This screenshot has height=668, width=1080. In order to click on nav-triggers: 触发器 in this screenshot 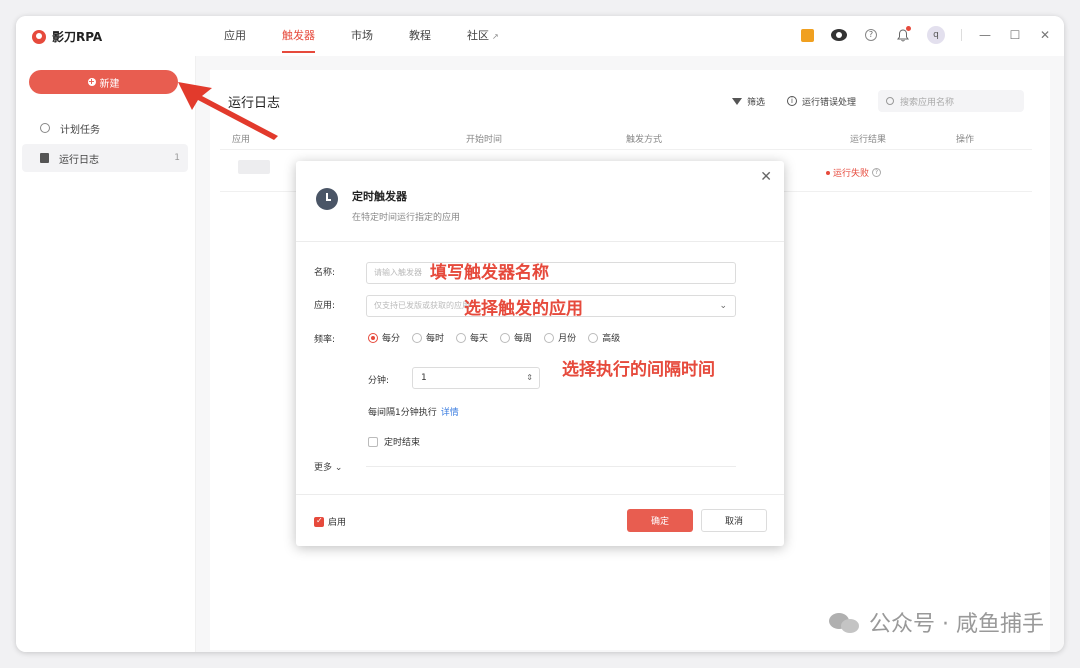, I will do `click(298, 36)`.